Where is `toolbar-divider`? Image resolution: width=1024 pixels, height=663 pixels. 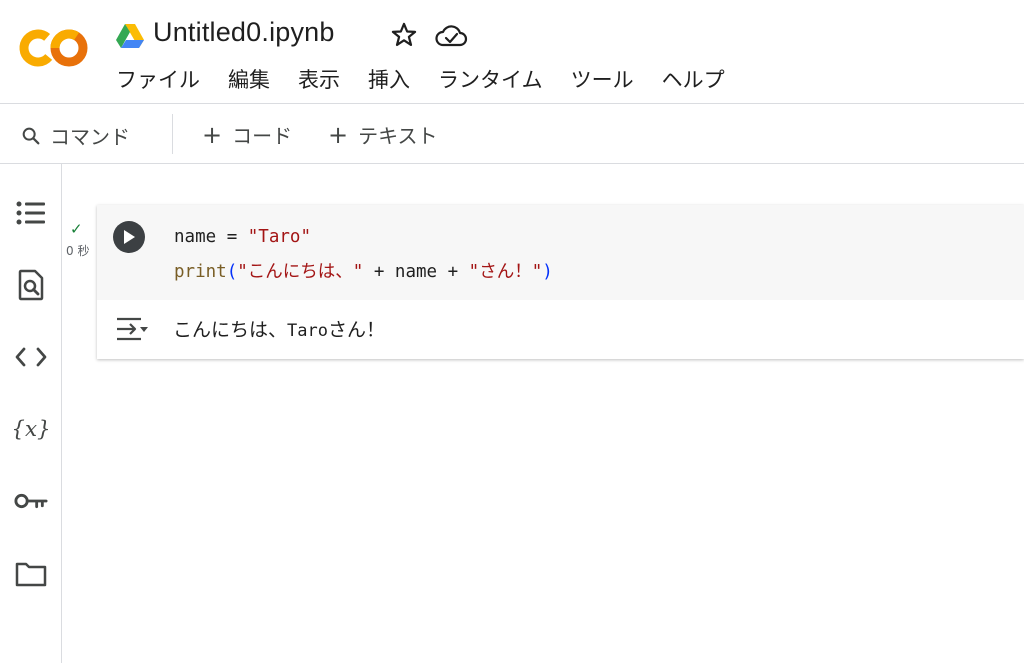 toolbar-divider is located at coordinates (172, 134).